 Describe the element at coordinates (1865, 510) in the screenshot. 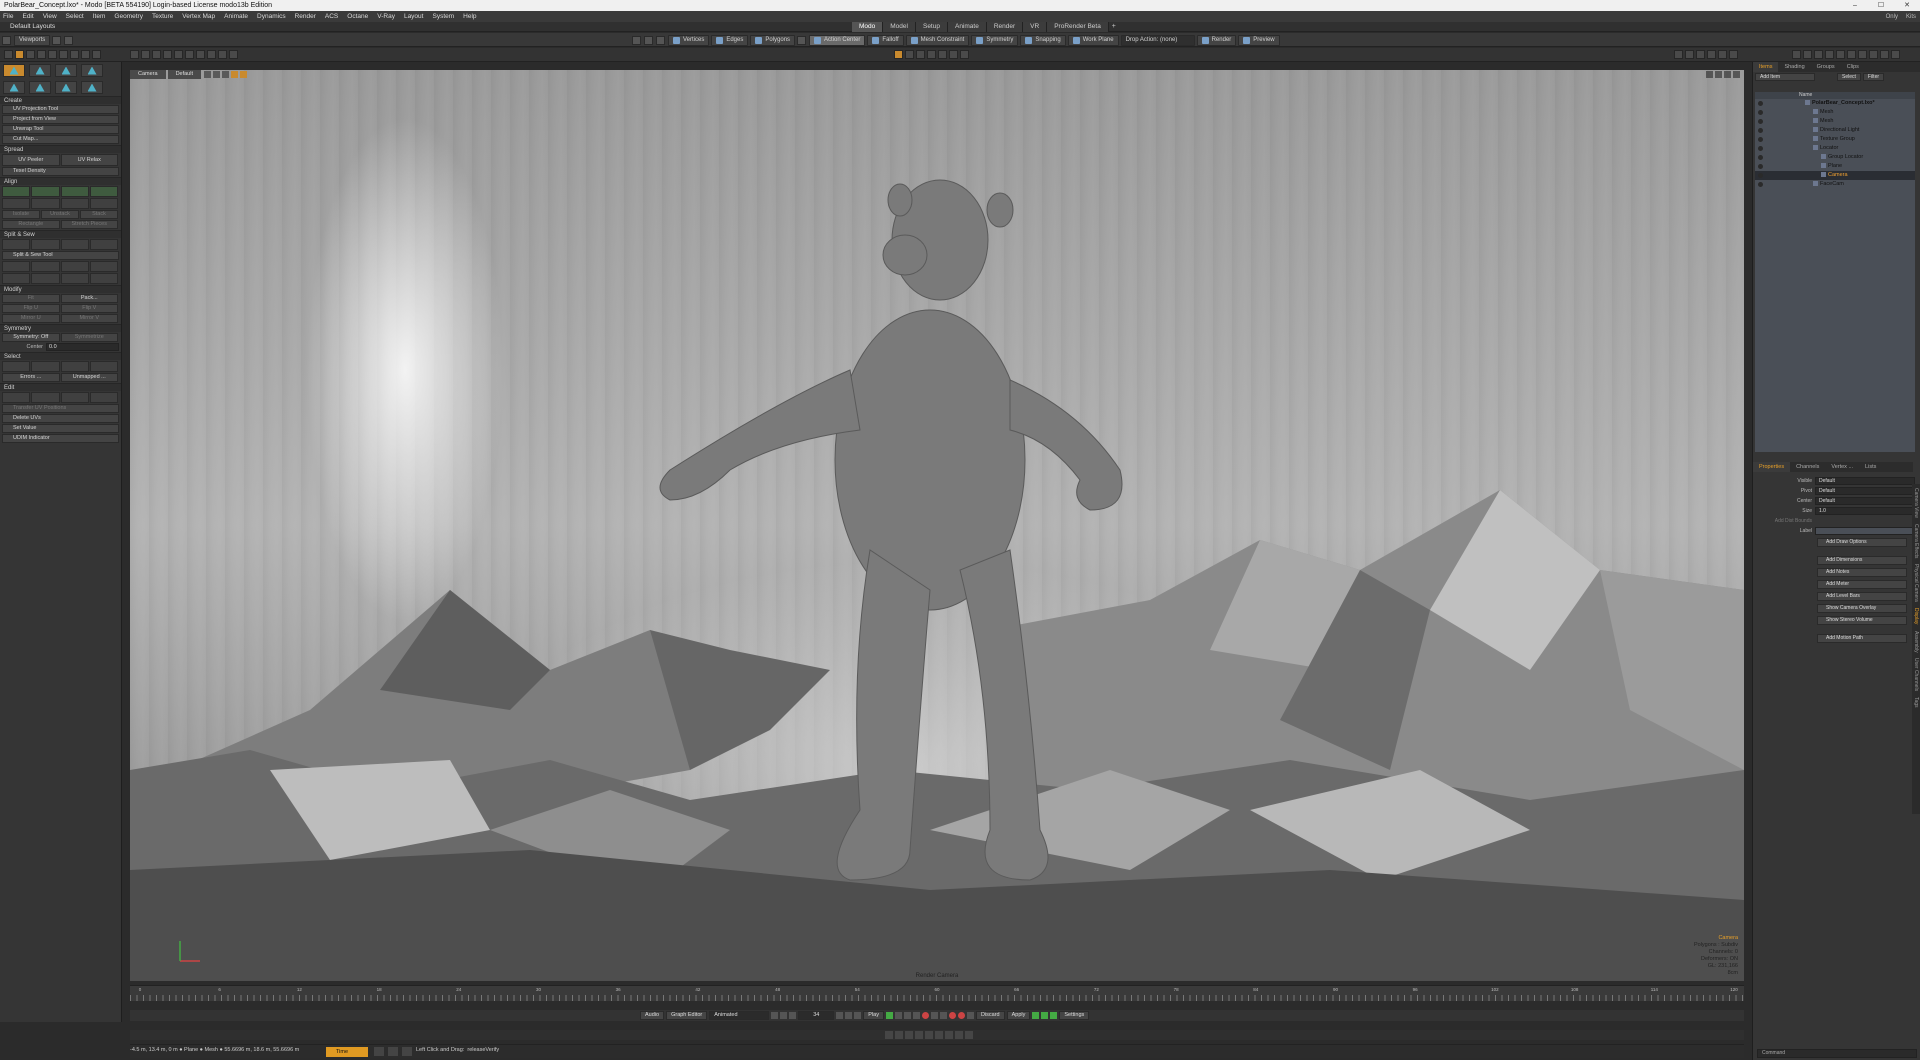

I see `size-input: 1.0` at that location.